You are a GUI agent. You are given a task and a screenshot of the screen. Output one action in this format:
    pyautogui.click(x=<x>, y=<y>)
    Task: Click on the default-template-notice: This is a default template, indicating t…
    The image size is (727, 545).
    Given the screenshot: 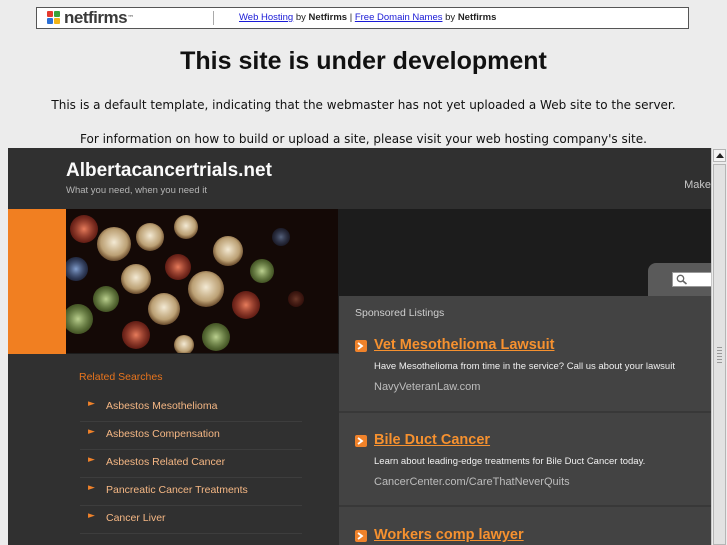 What is the action you would take?
    pyautogui.click(x=363, y=105)
    